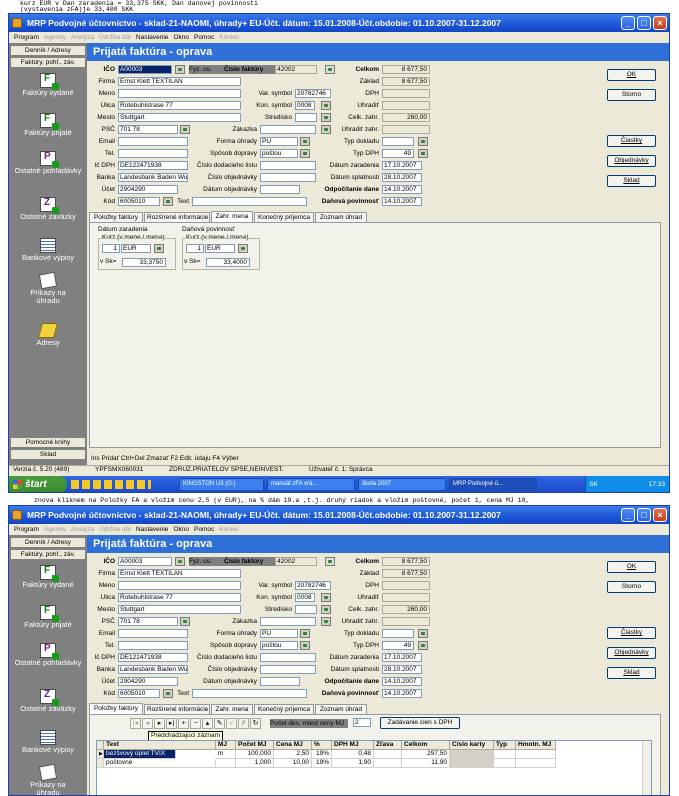  I want to click on mesto-field-2: Stuttgart, so click(179, 609).